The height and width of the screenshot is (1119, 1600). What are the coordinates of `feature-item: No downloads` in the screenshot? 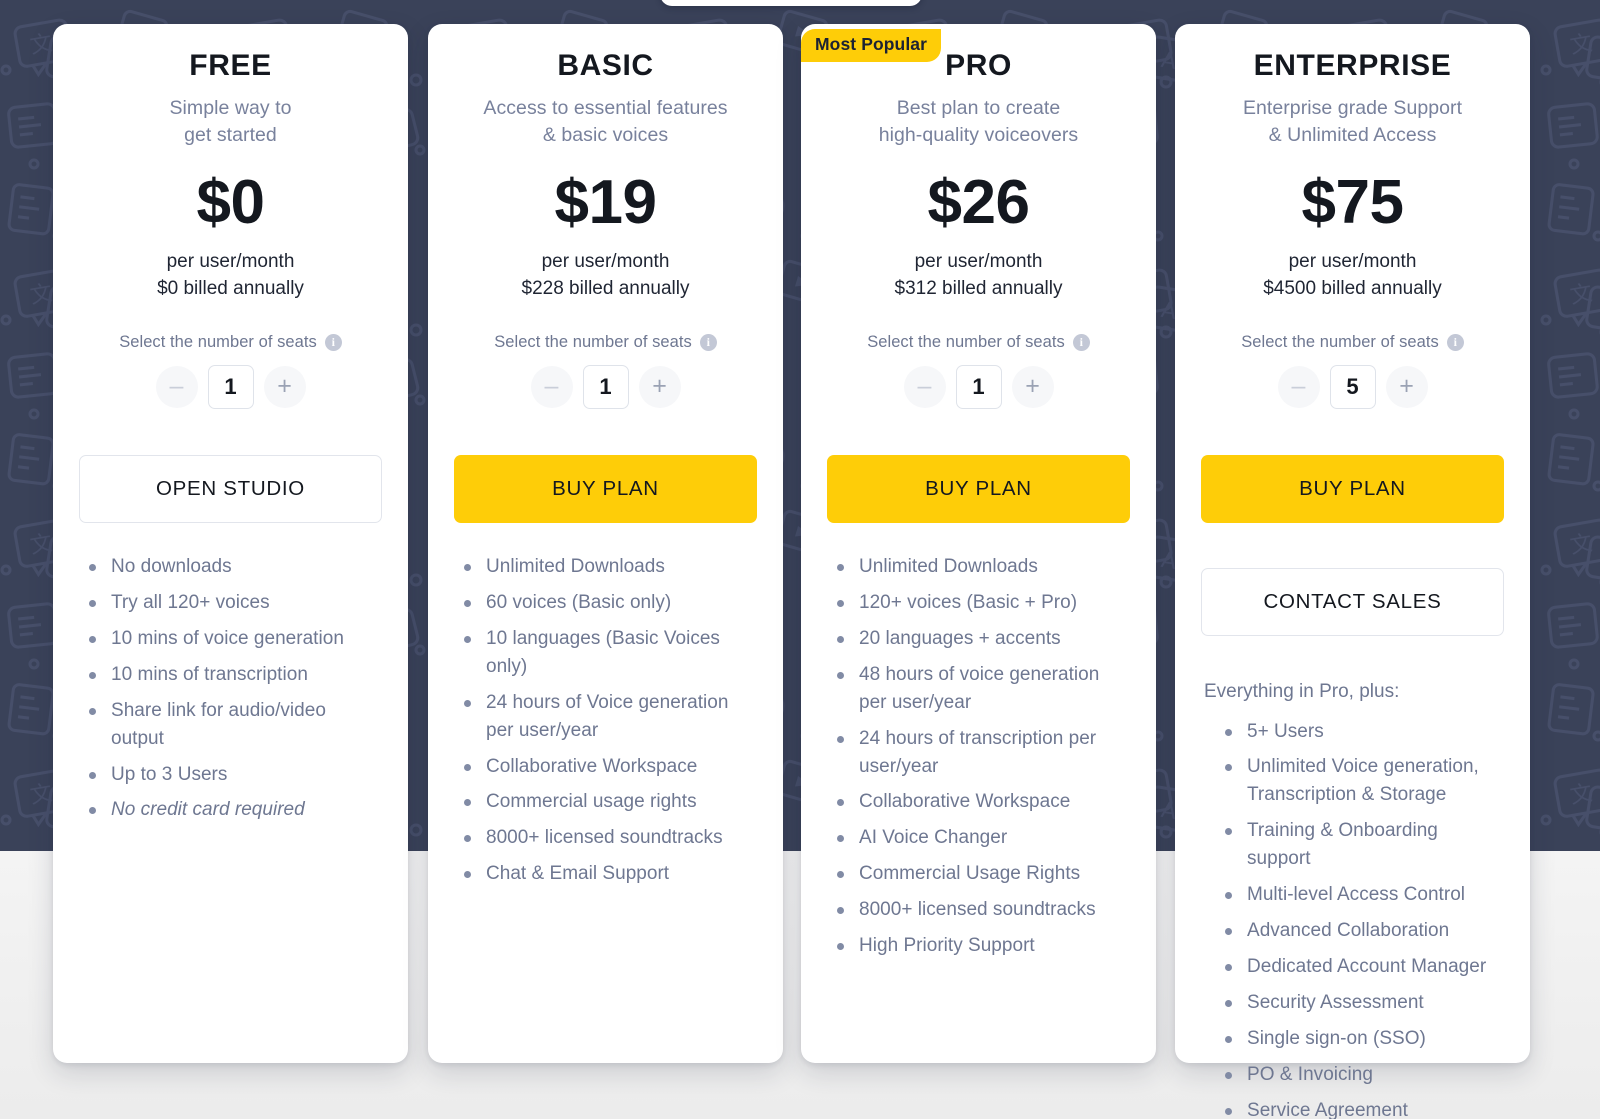 It's located at (232, 567).